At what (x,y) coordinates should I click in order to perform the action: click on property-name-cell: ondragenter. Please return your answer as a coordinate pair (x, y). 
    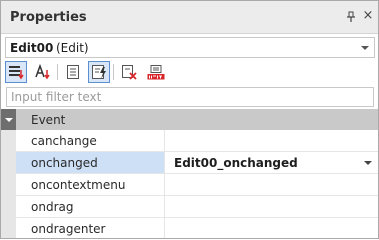
    Looking at the image, I should click on (90, 228).